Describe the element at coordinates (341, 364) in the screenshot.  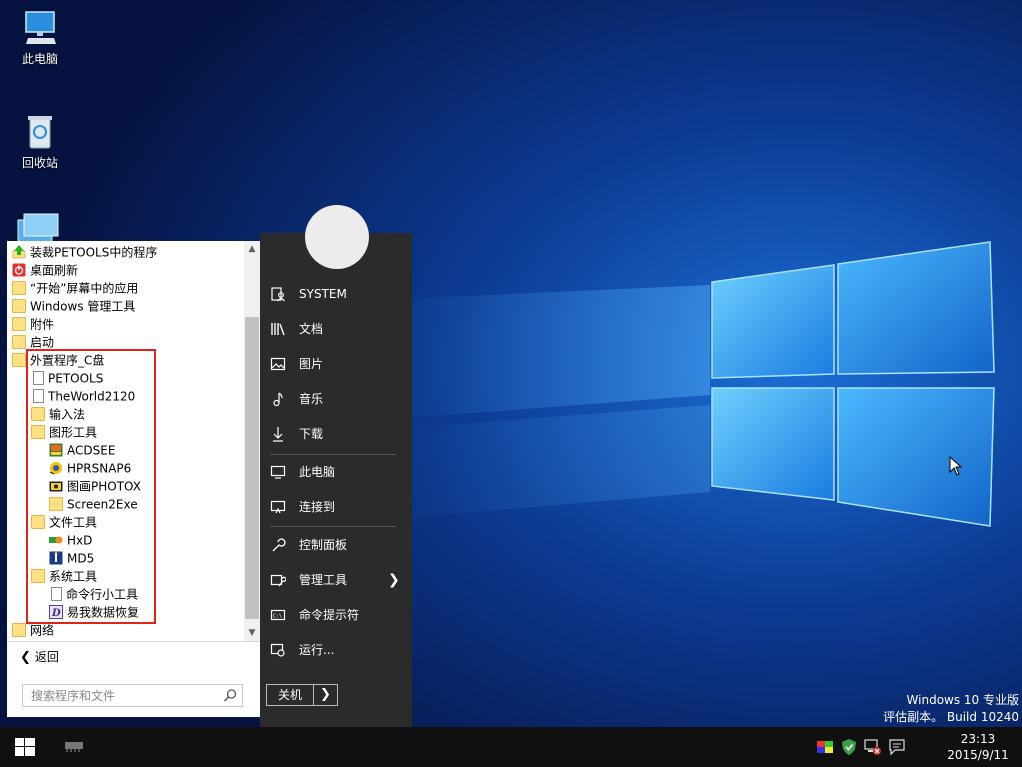
I see `start-right-item-pictures: 图片` at that location.